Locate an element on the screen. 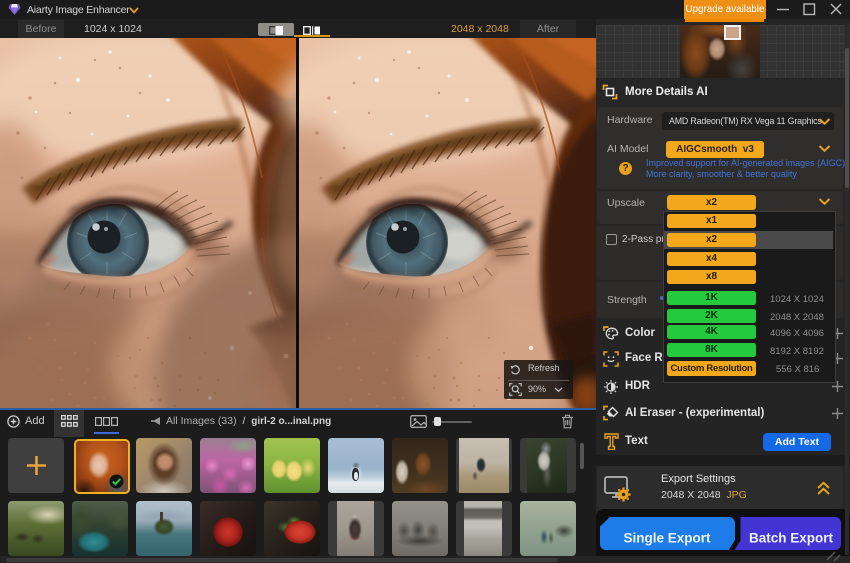  svg-text: Single Export is located at coordinates (667, 538).